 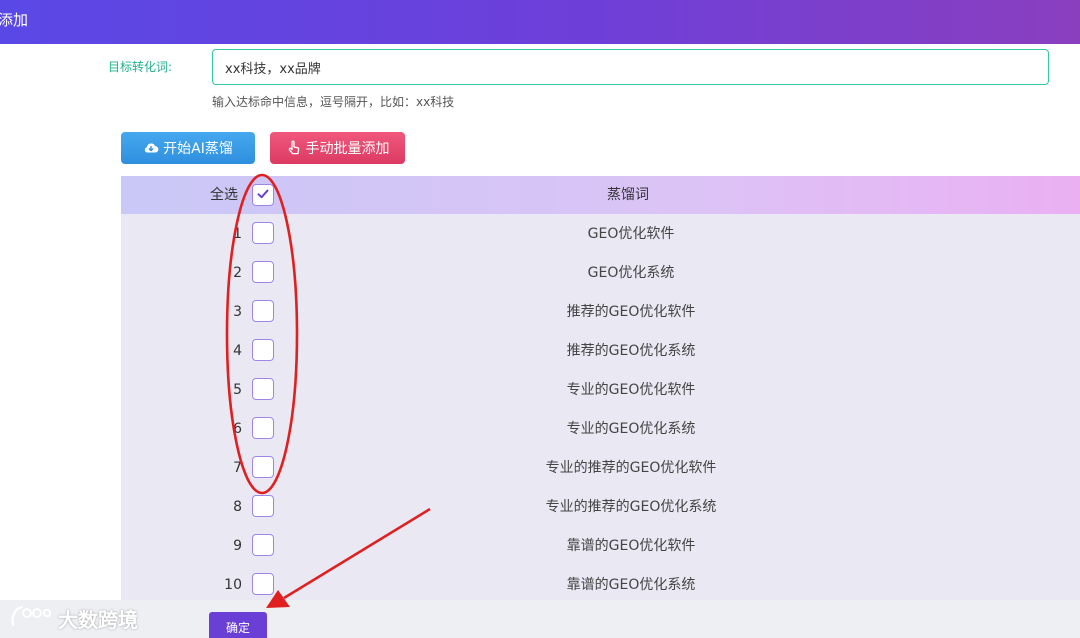 What do you see at coordinates (631, 390) in the screenshot?
I see `distill-word: 专业的GEO优化软件` at bounding box center [631, 390].